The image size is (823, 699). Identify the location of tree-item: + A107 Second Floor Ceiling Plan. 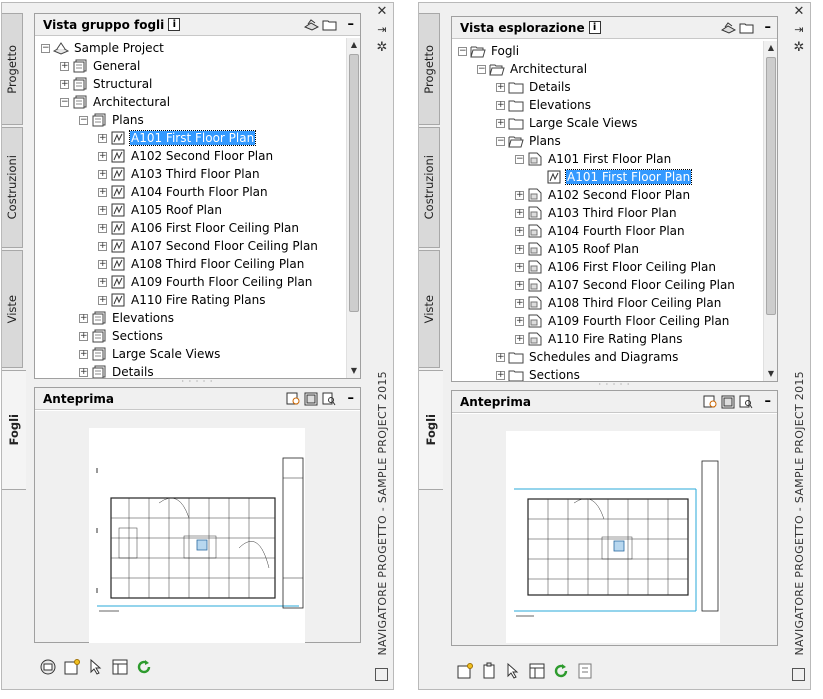
(208, 246).